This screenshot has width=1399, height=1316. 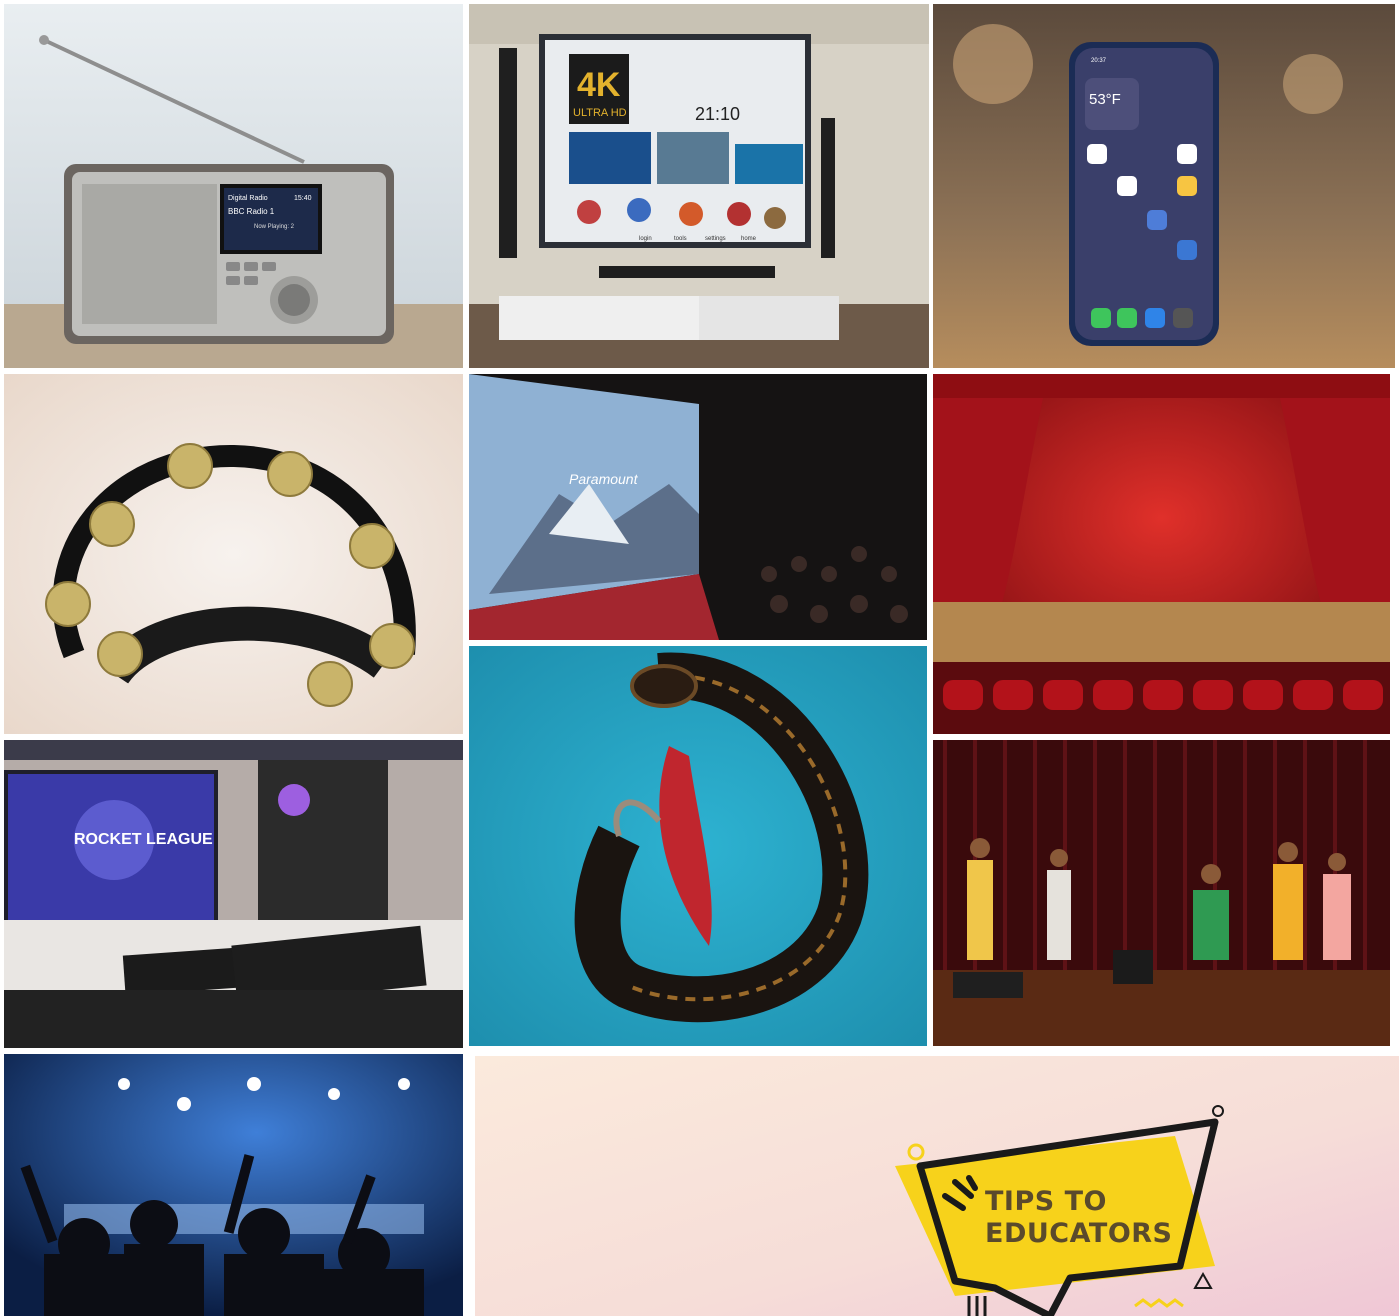 I want to click on tips-line1: TIPS TO, so click(x=1046, y=1201).